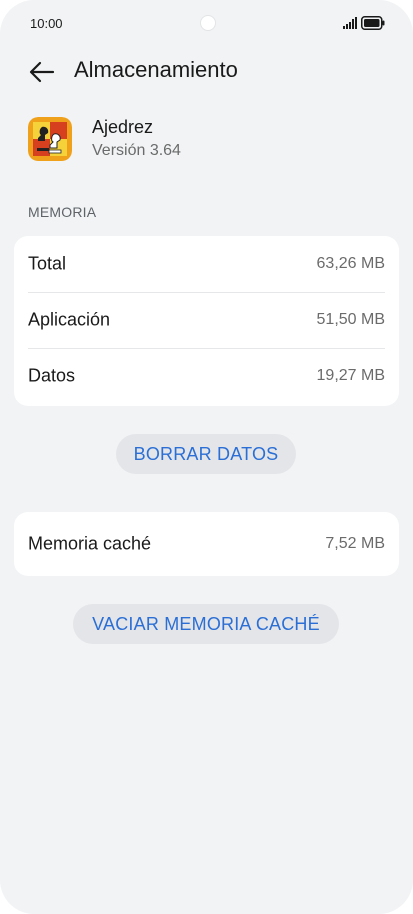 Image resolution: width=413 pixels, height=914 pixels. I want to click on app-name: Ajedrez, so click(123, 127).